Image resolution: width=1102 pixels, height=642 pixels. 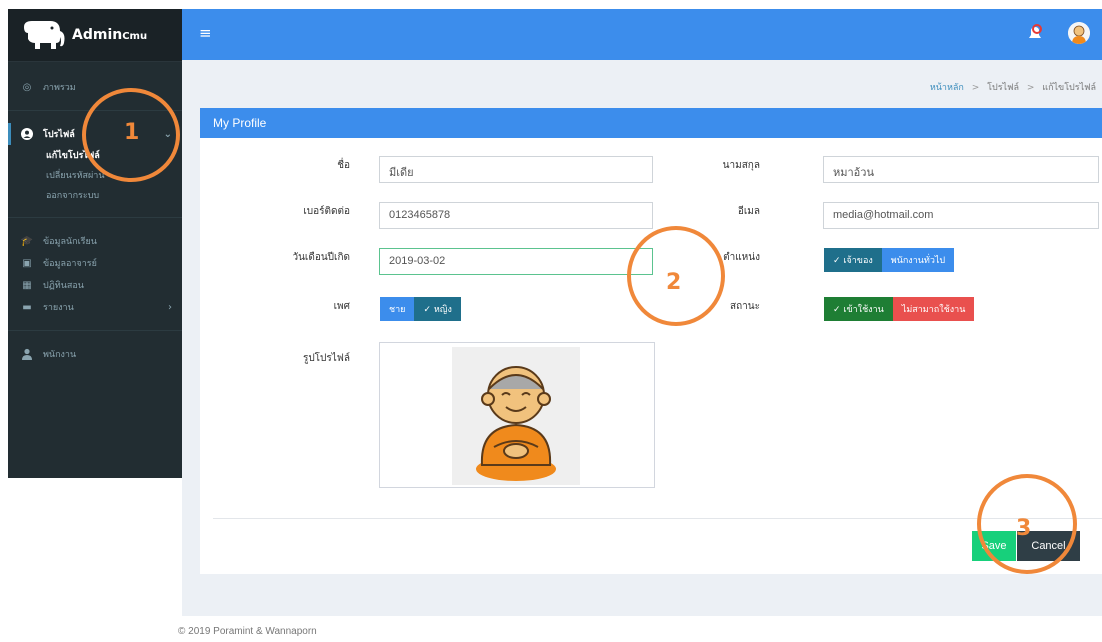 I want to click on phone-field: 0123465878, so click(x=516, y=215).